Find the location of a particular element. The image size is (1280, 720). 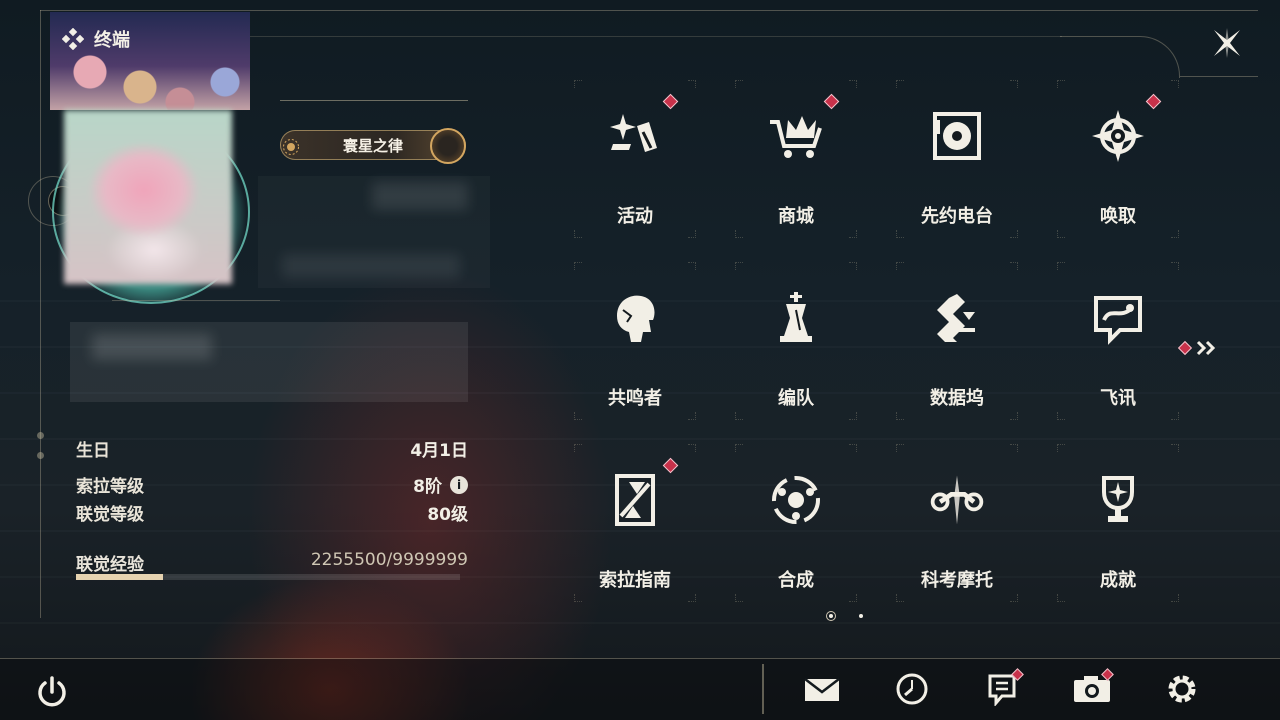

clock-button is located at coordinates (912, 689).